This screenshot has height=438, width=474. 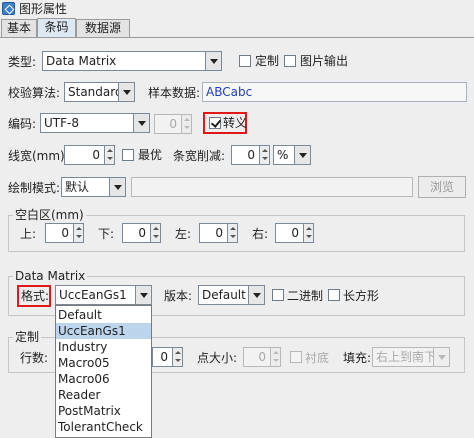 I want to click on version-label: 版本:, so click(x=178, y=296).